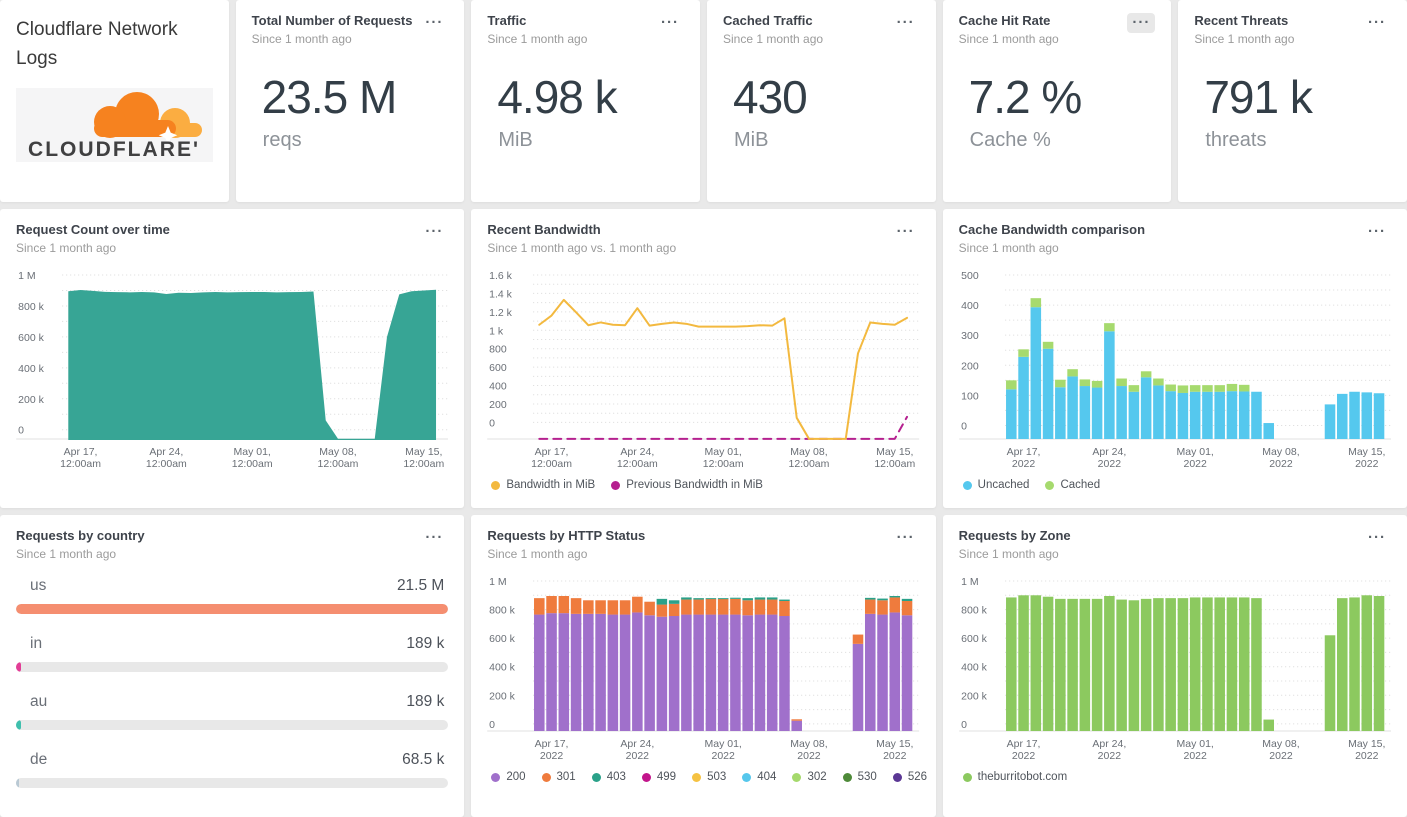 This screenshot has width=1407, height=817. Describe the element at coordinates (558, 777) in the screenshot. I see `legend-item: 301` at that location.